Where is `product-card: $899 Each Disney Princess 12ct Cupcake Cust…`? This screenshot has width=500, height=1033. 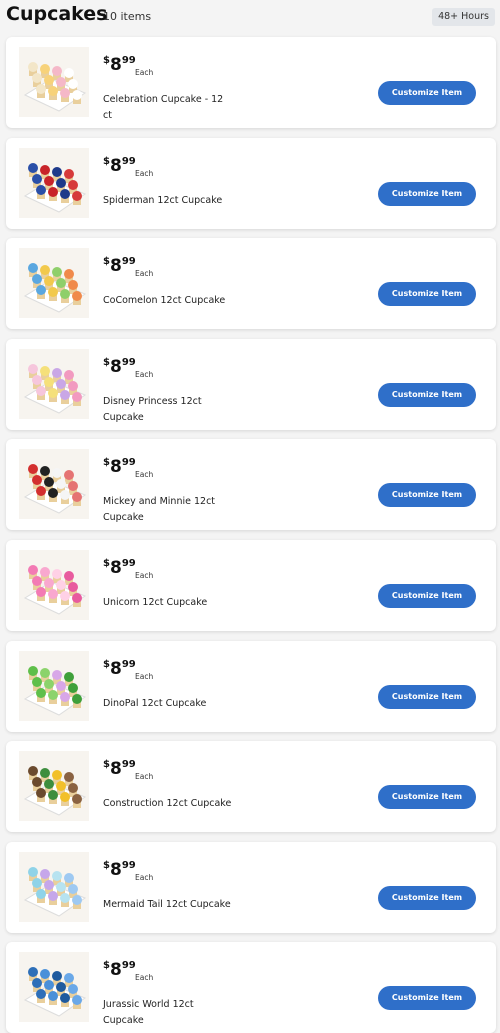
product-card: $899 Each Disney Princess 12ct Cupcake Cust… is located at coordinates (251, 384).